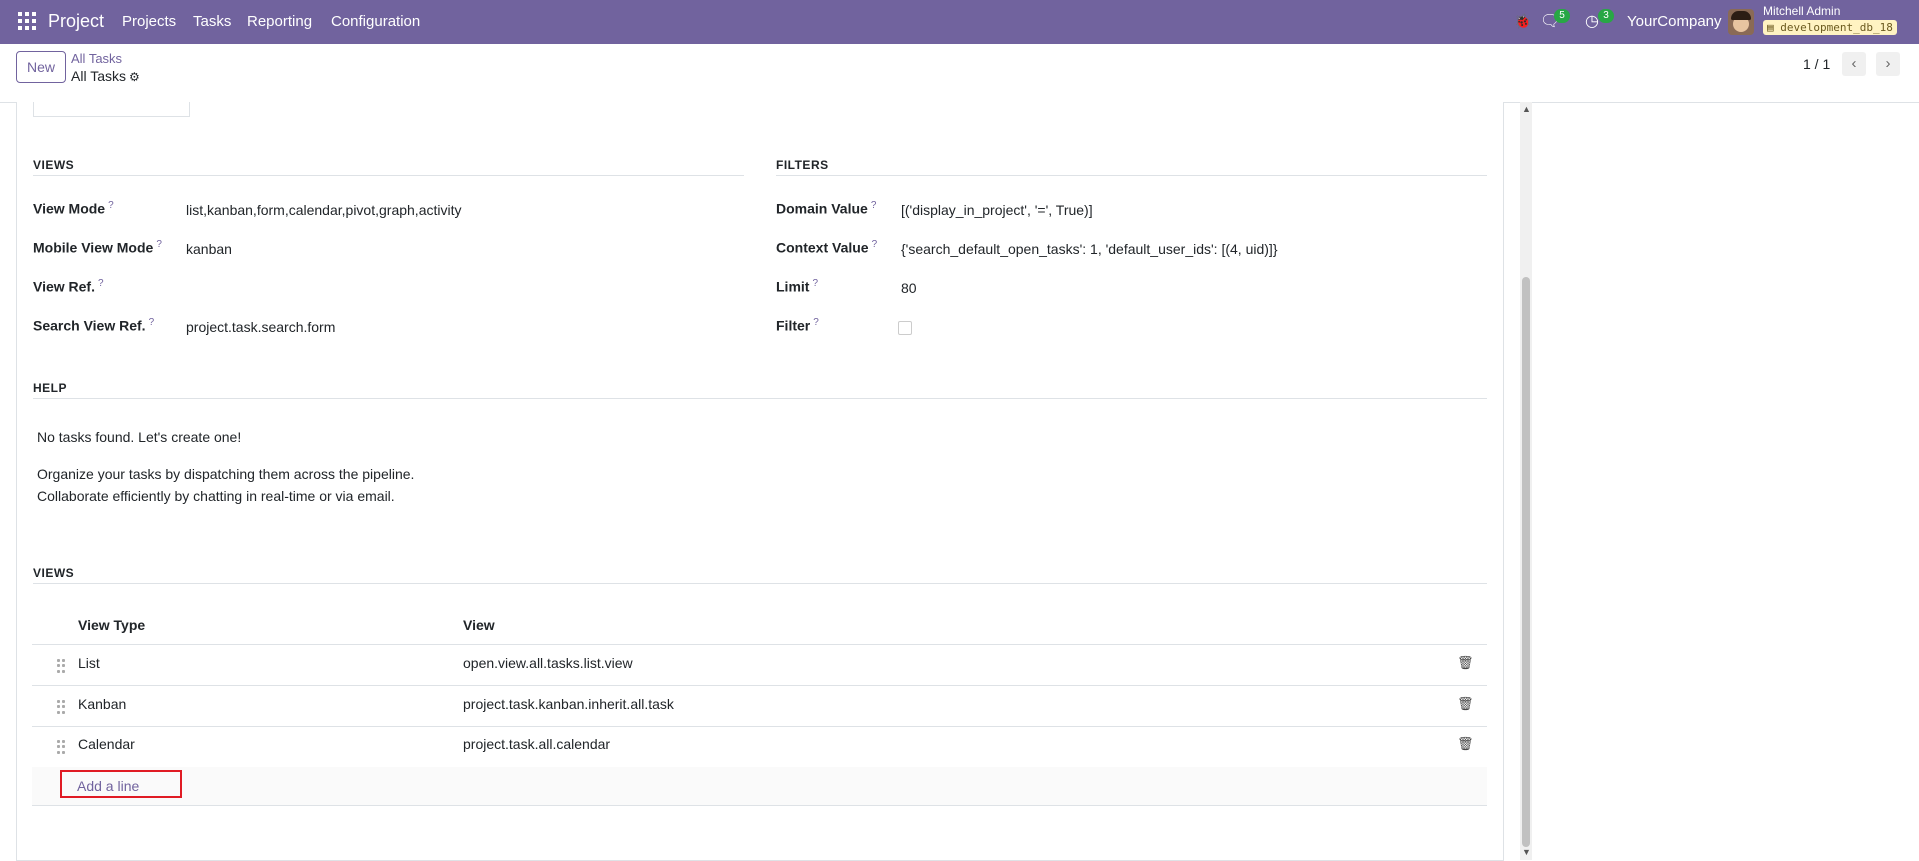 The height and width of the screenshot is (861, 1919). What do you see at coordinates (89, 663) in the screenshot?
I see `table-row-view-type: List` at bounding box center [89, 663].